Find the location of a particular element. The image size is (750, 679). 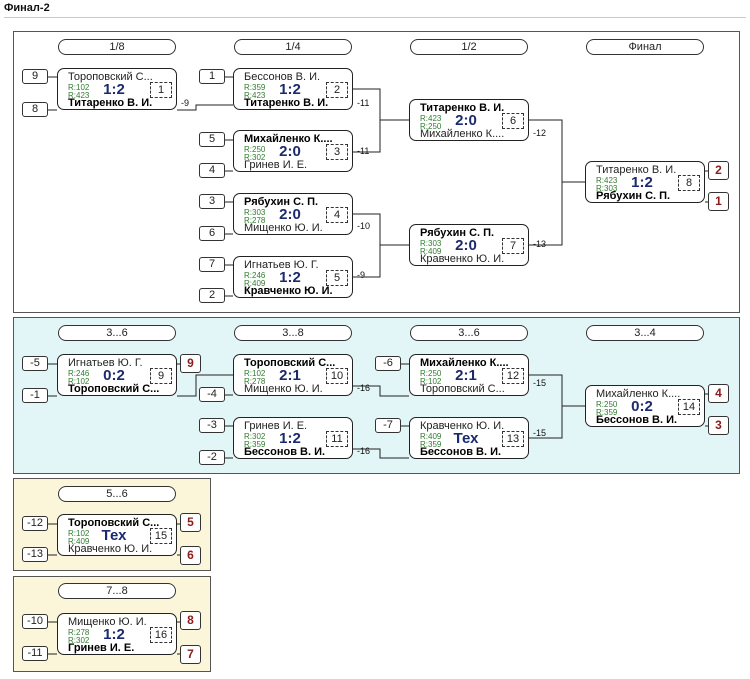

player-name-winner: Титаренко В. И. is located at coordinates (110, 103).